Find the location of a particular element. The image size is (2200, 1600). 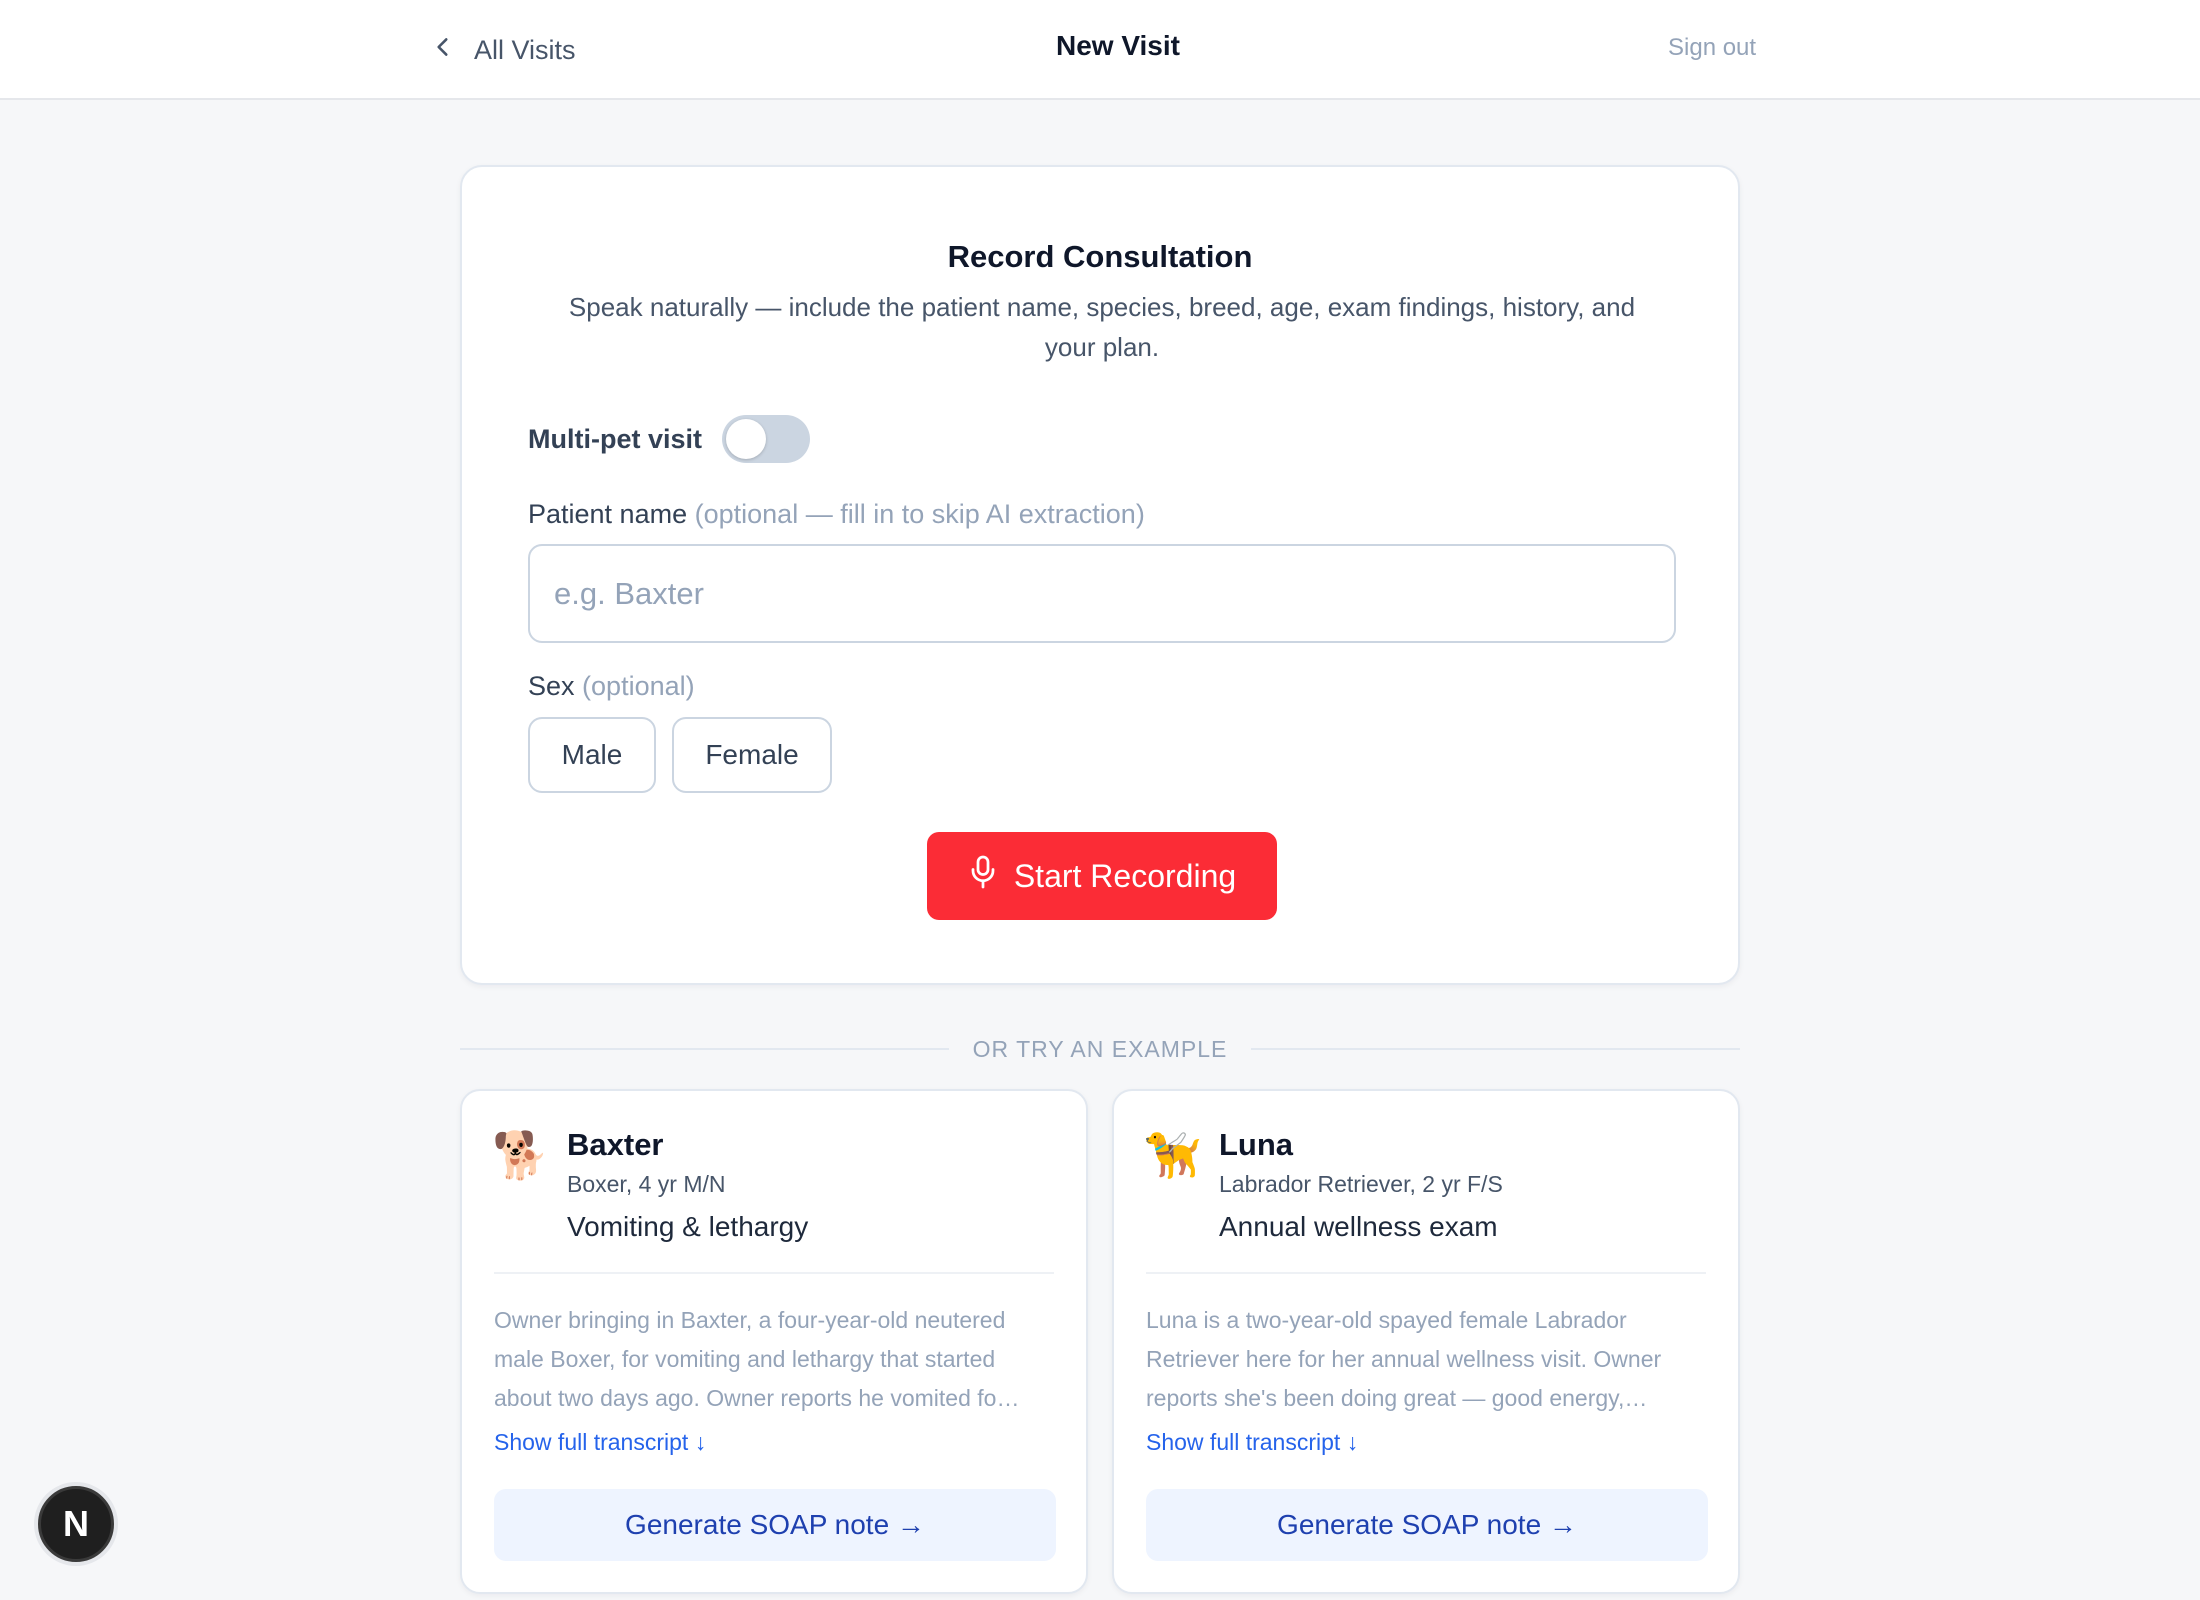

top-bar: All Visits New Visit Sign out is located at coordinates (1100, 50).